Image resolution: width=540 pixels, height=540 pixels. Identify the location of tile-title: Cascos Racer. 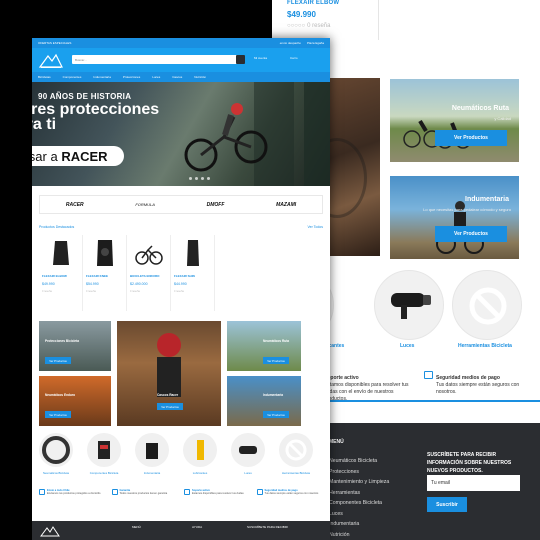
(168, 395).